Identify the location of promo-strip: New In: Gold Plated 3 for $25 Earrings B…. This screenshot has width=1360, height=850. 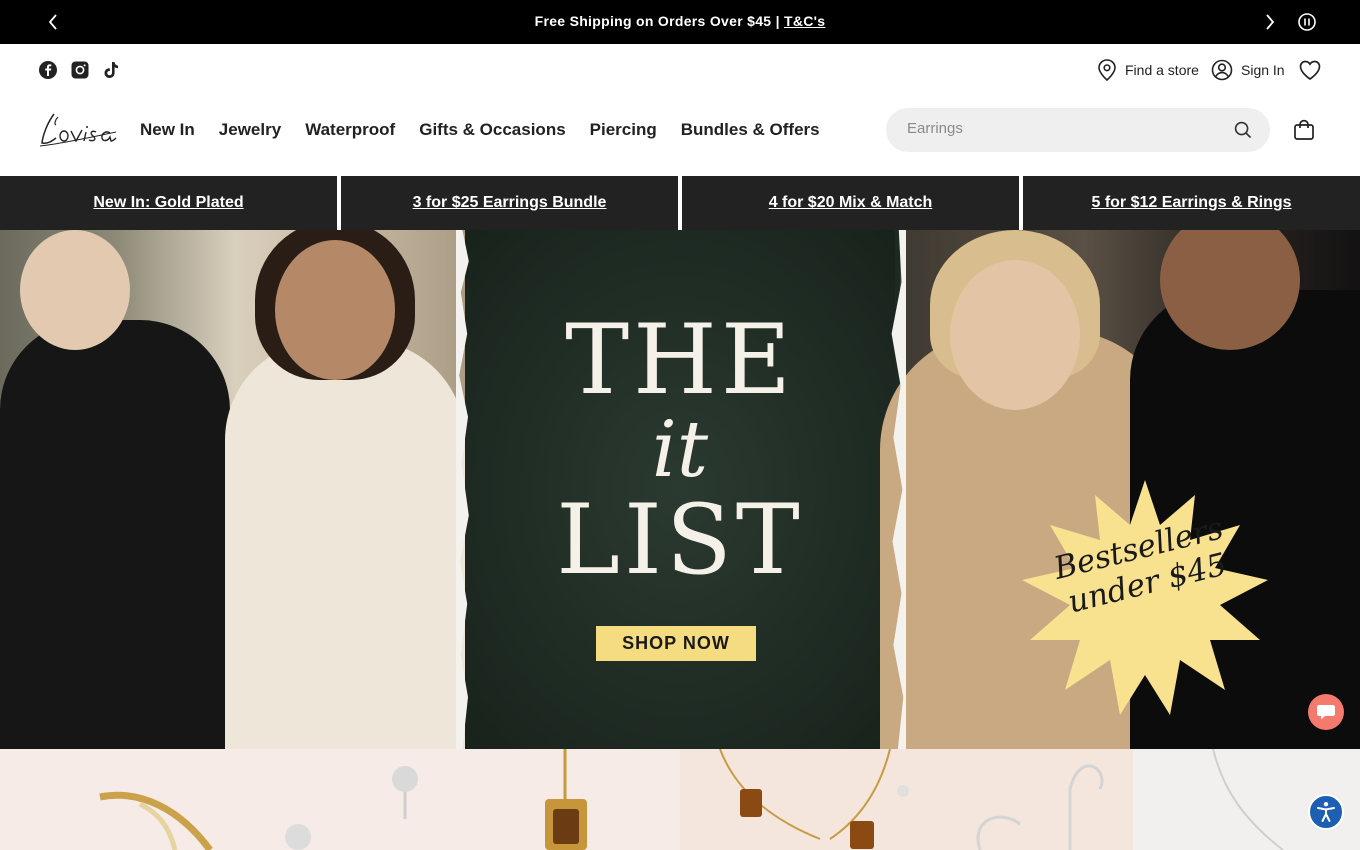
(680, 203).